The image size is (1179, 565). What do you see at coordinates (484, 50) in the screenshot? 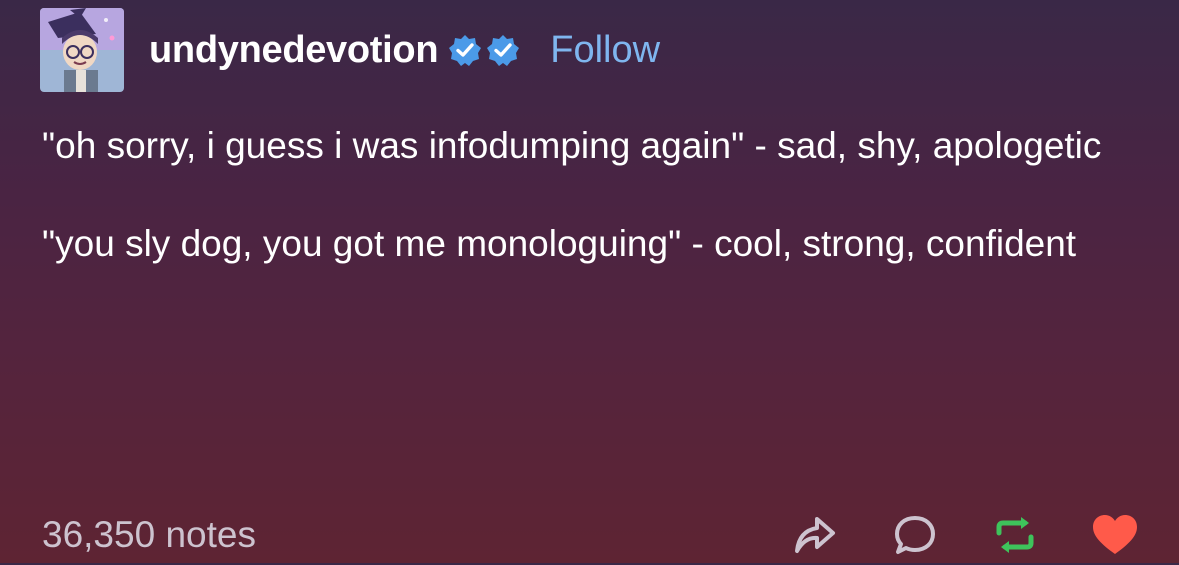
I see `verified-badges` at bounding box center [484, 50].